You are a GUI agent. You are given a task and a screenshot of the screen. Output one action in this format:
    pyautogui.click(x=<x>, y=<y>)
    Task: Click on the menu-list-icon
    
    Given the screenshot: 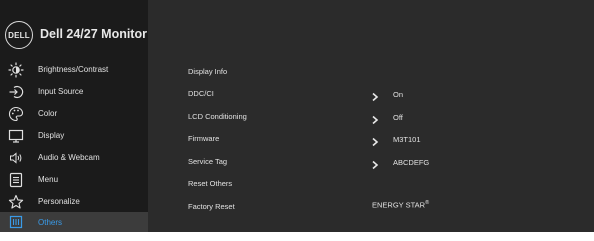 What is the action you would take?
    pyautogui.click(x=16, y=180)
    